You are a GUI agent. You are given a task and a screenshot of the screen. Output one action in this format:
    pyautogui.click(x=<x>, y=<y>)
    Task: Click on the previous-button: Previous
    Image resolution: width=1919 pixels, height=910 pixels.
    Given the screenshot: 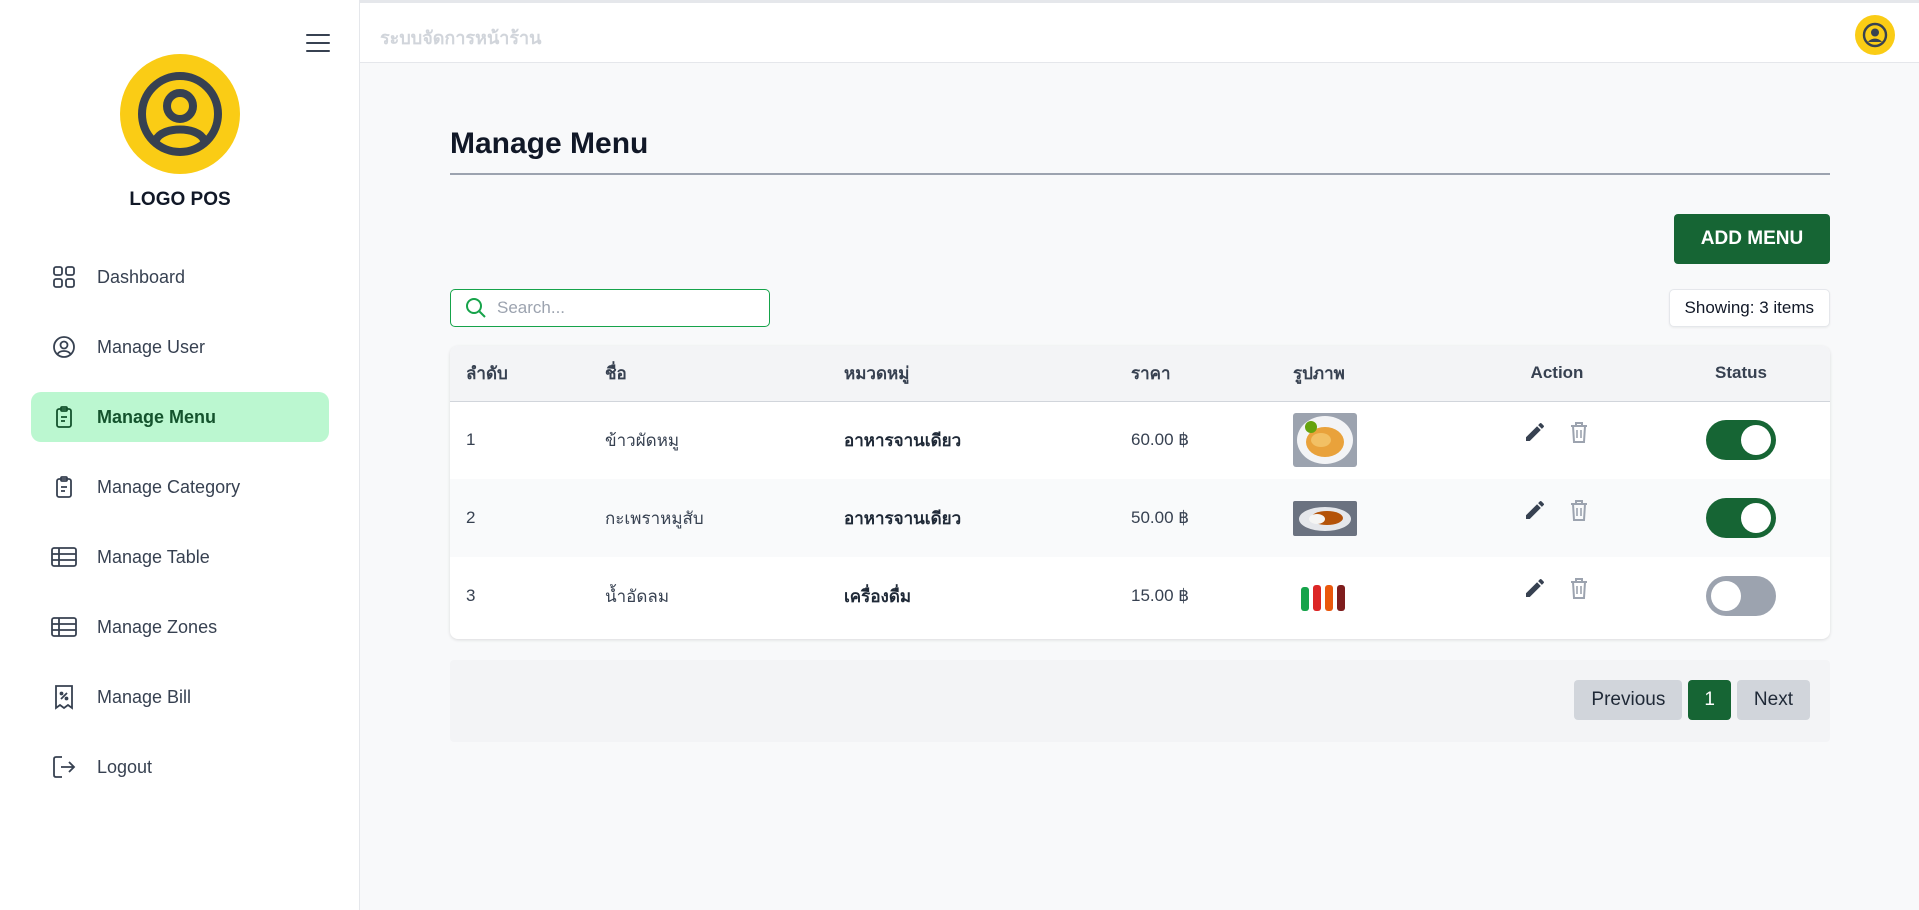 What is the action you would take?
    pyautogui.click(x=1628, y=700)
    